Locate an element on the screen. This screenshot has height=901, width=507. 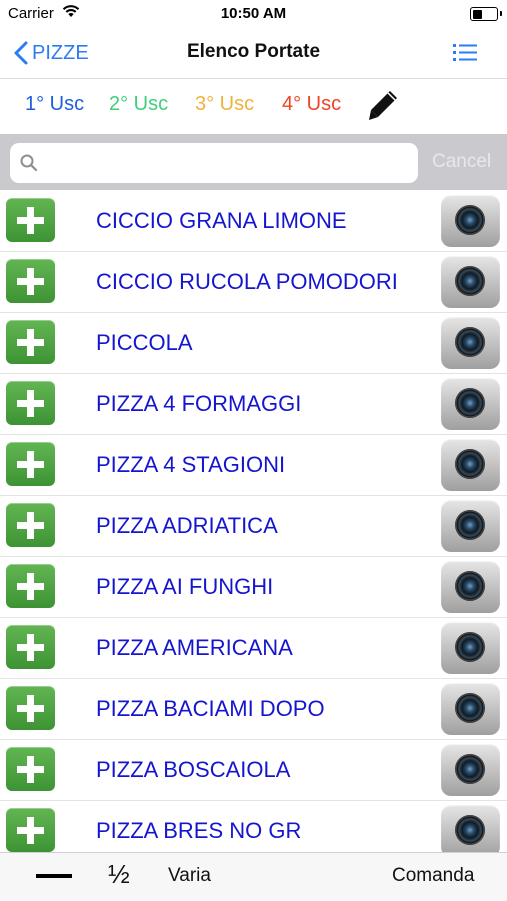
search-icon is located at coordinates (29, 163).